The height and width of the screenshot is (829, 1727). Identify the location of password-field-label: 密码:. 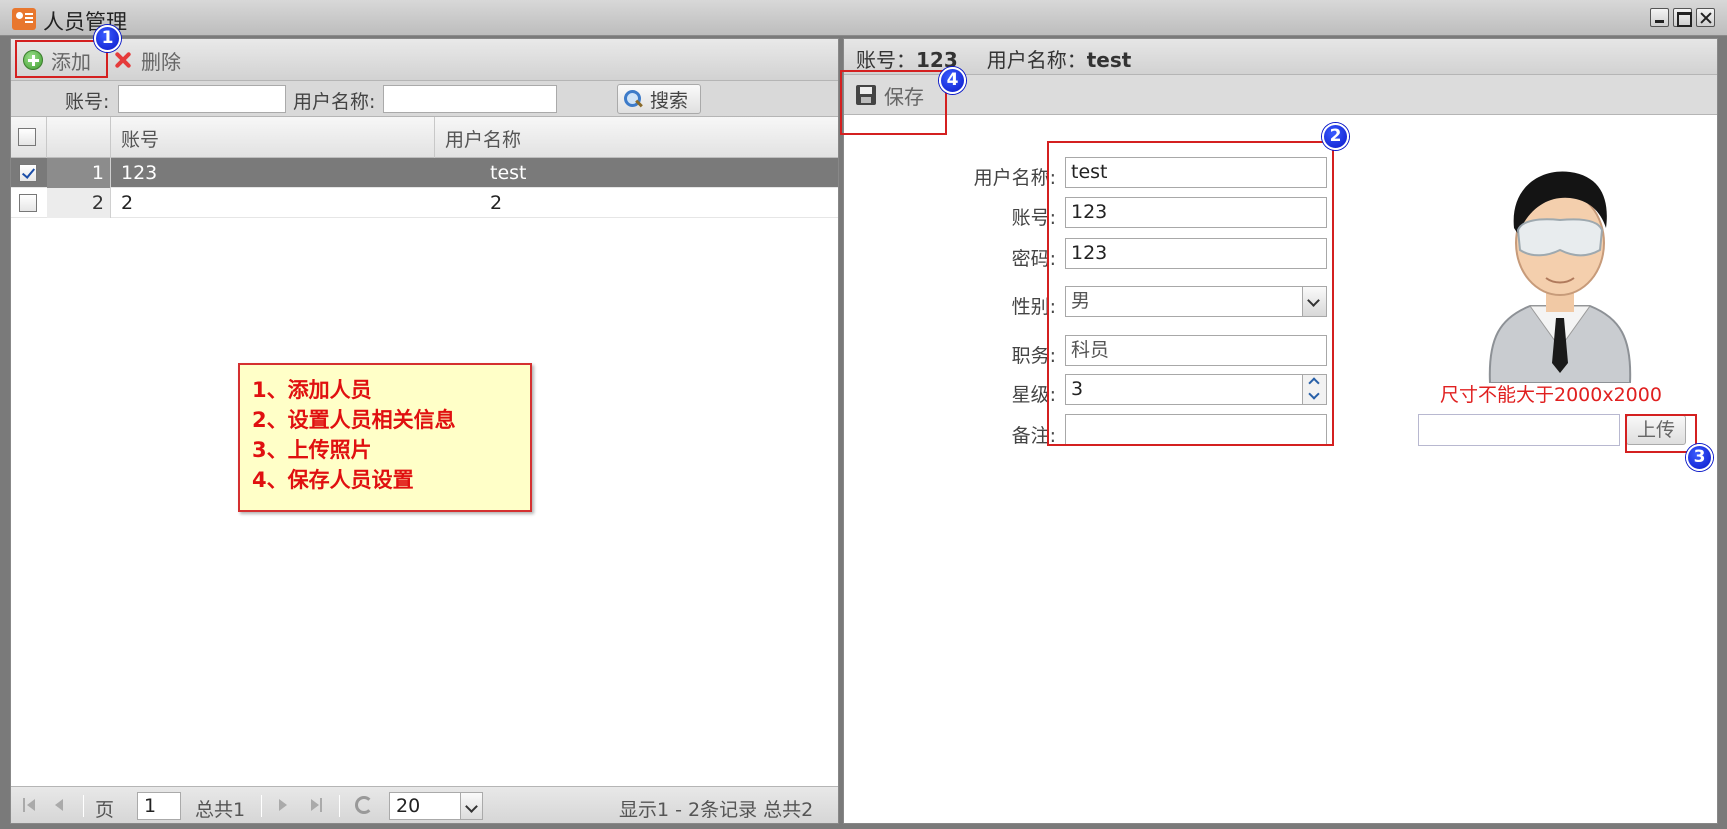
(1033, 259).